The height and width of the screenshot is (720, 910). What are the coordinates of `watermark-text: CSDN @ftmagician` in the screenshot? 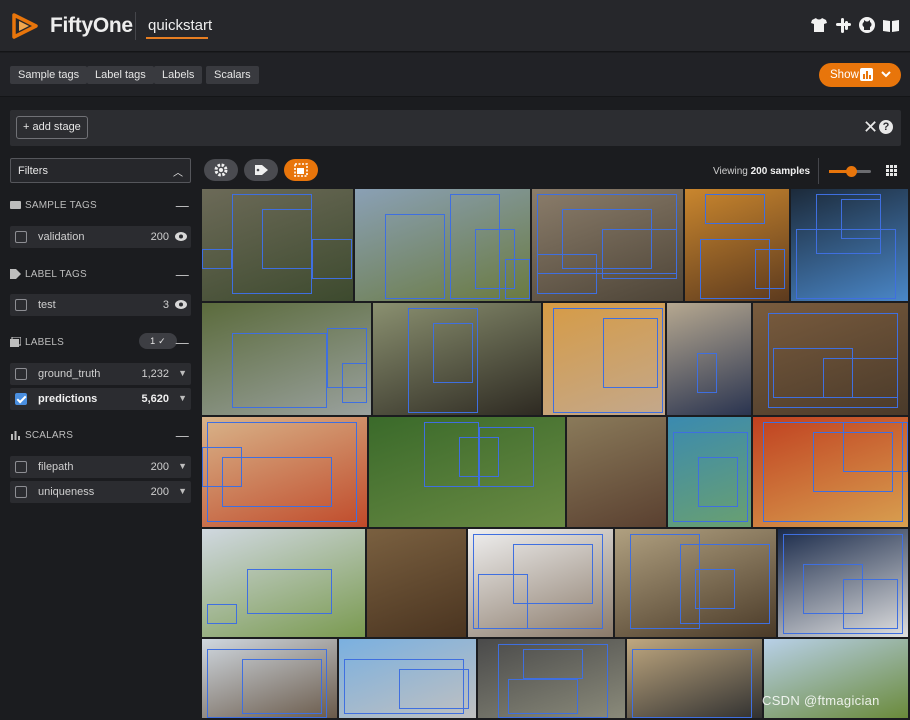 It's located at (821, 700).